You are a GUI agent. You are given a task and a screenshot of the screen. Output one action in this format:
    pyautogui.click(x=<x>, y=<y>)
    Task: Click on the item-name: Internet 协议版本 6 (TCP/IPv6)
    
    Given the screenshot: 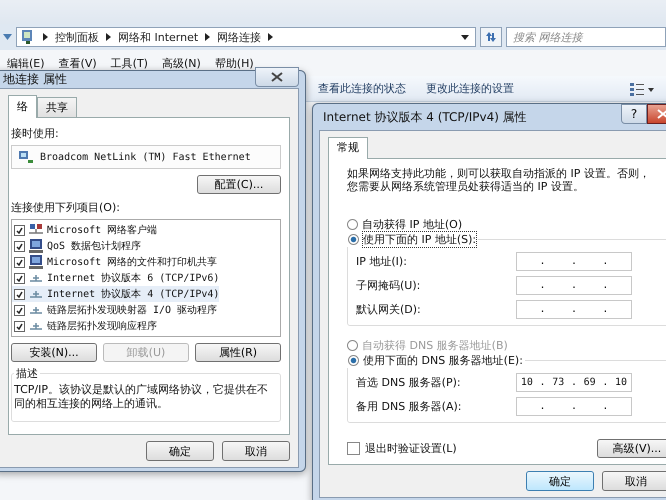 What is the action you would take?
    pyautogui.click(x=133, y=278)
    